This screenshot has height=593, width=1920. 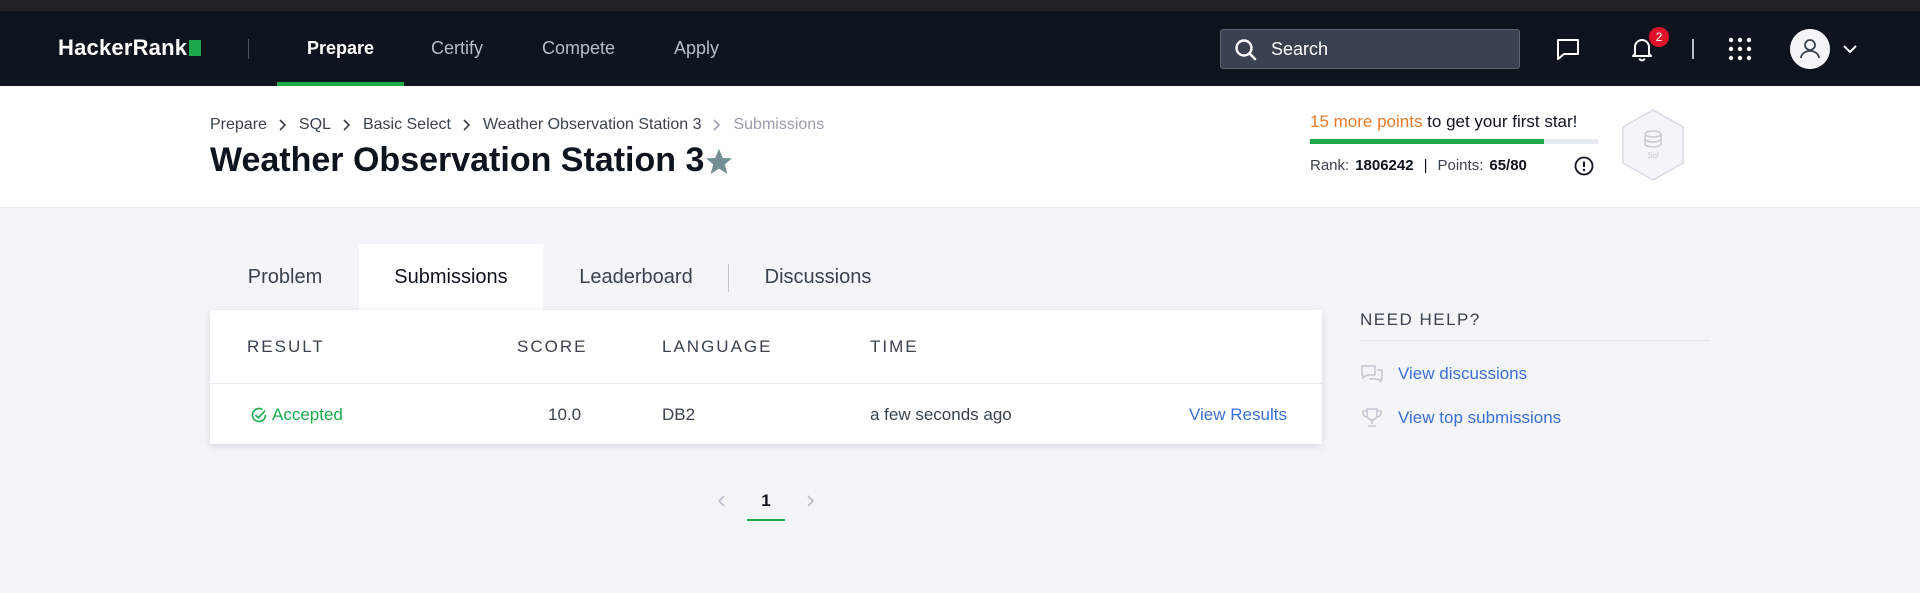 What do you see at coordinates (195, 48) in the screenshot?
I see `logo-square-icon` at bounding box center [195, 48].